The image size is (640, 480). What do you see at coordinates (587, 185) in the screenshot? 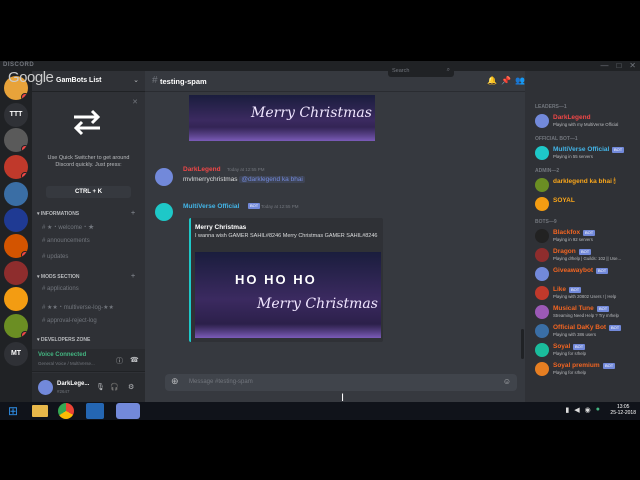
I see `member-item: darklegend ka bhai 🕯` at bounding box center [587, 185].